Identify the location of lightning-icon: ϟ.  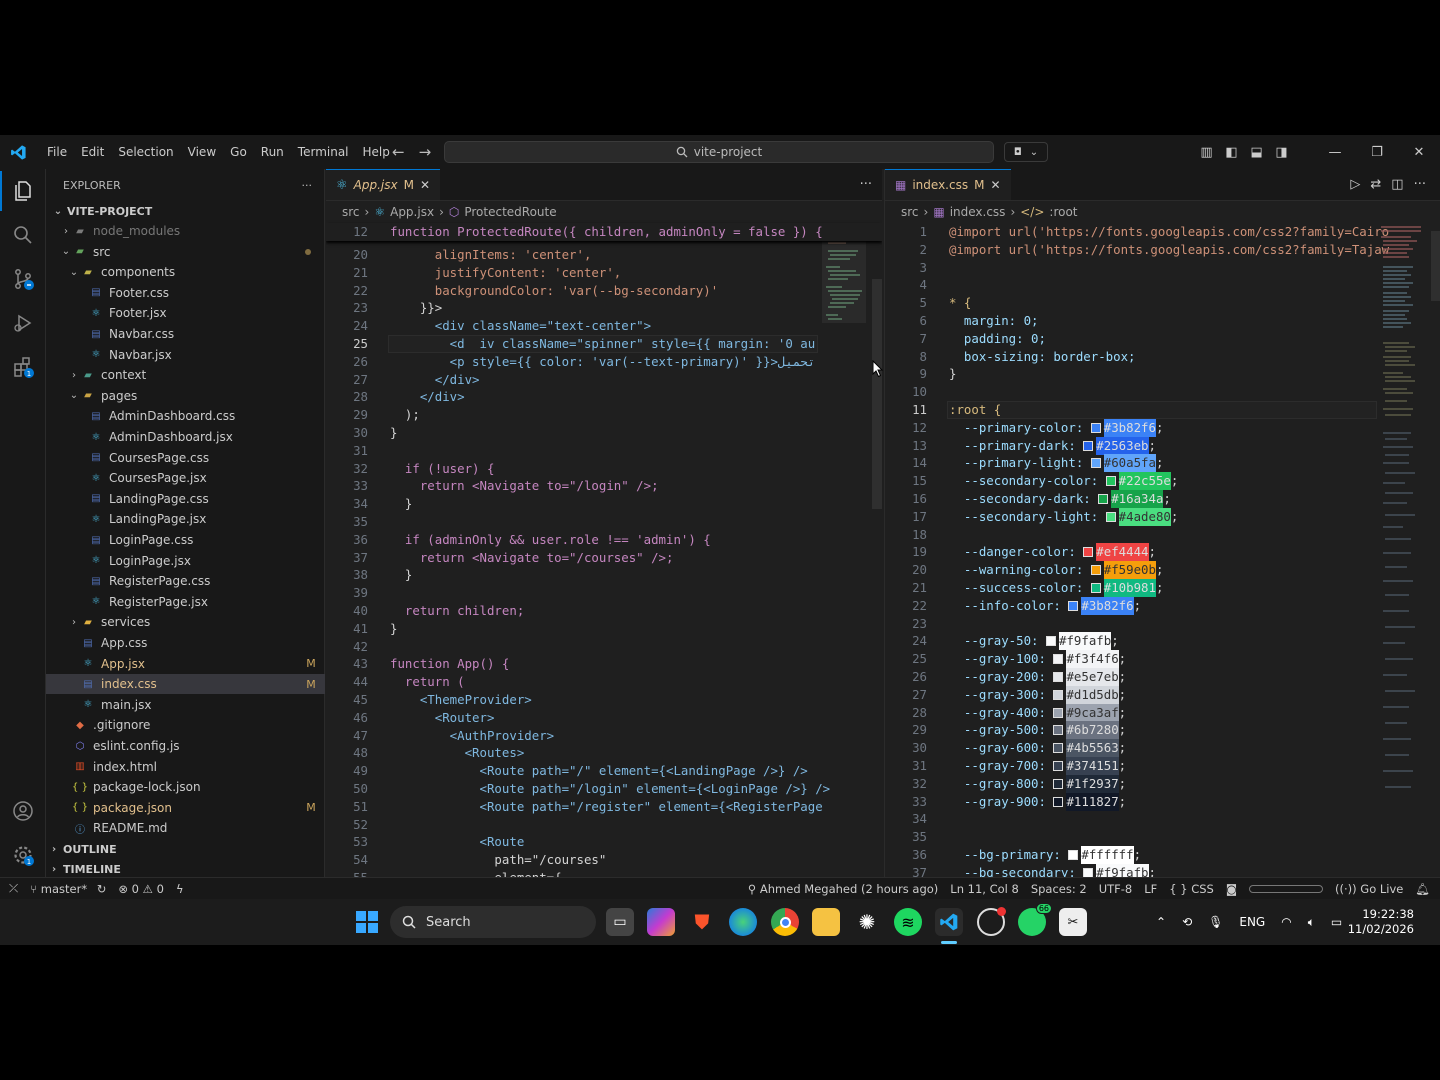
(180, 889).